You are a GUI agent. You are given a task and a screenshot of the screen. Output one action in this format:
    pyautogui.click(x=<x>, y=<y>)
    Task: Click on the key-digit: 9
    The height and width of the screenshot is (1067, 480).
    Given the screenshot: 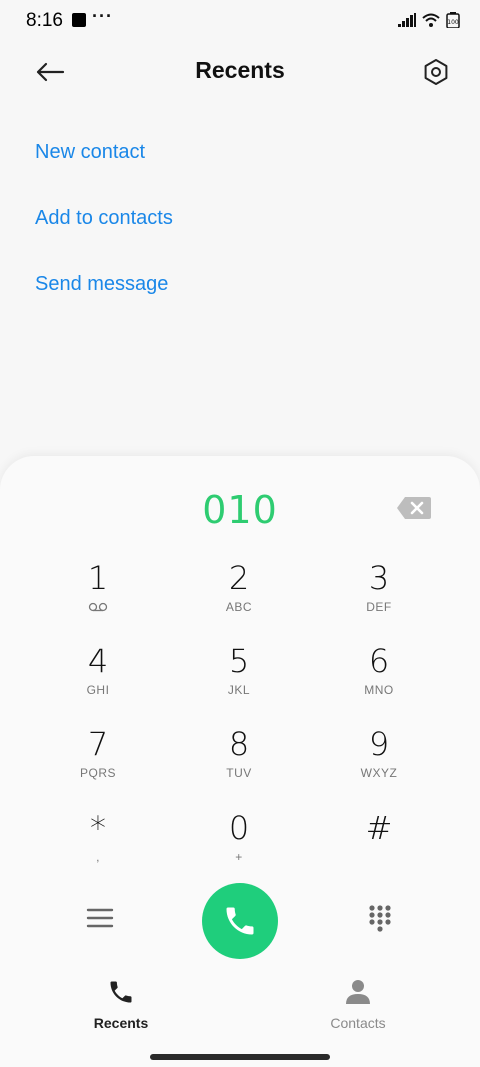 What is the action you would take?
    pyautogui.click(x=379, y=744)
    